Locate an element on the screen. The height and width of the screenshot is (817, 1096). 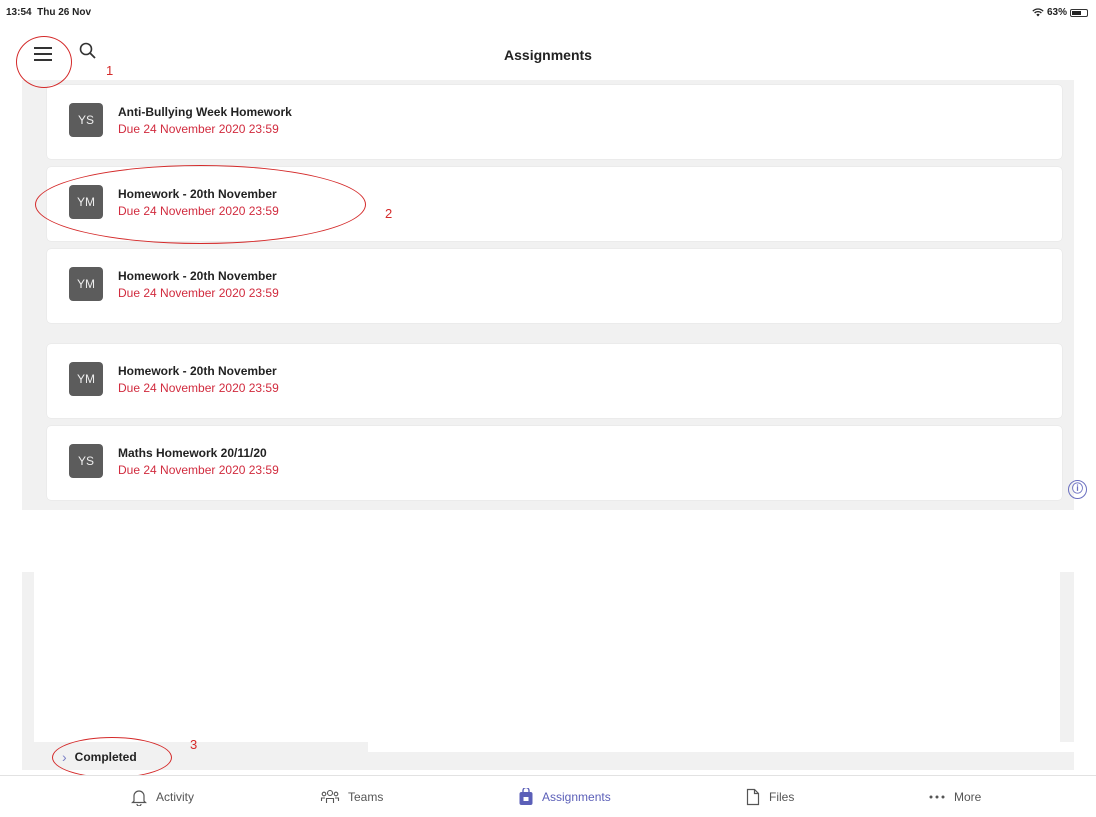
bottom-tab-bar: Activity Teams Assignments Files More is located at coordinates (548, 796).